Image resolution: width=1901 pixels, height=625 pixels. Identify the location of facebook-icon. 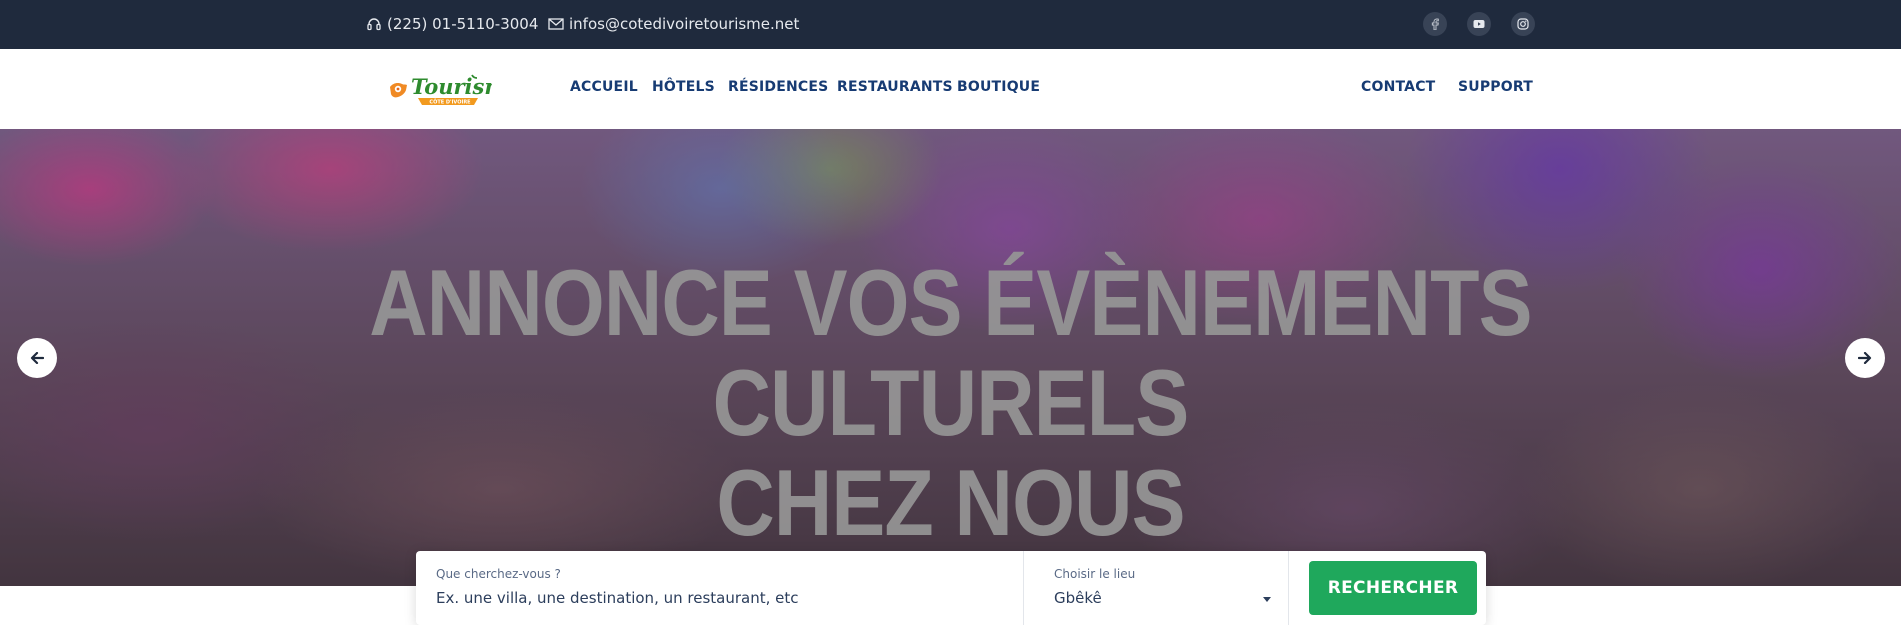
(1435, 24).